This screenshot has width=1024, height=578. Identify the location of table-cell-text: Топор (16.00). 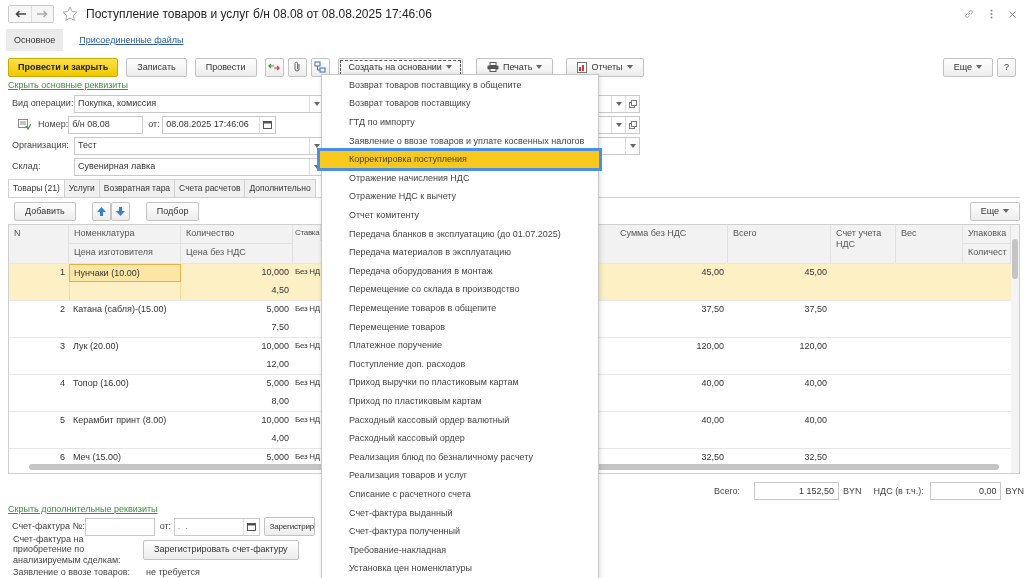
(101, 383).